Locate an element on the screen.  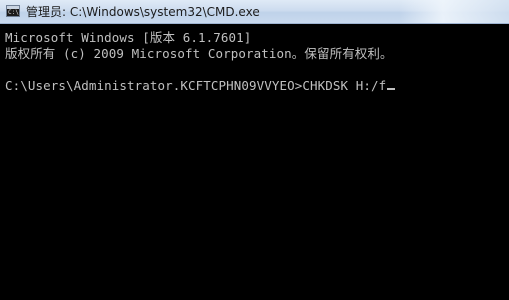
title-bar: C:\ 管理员: C:\Windows\system32\CMD.exe is located at coordinates (254, 12).